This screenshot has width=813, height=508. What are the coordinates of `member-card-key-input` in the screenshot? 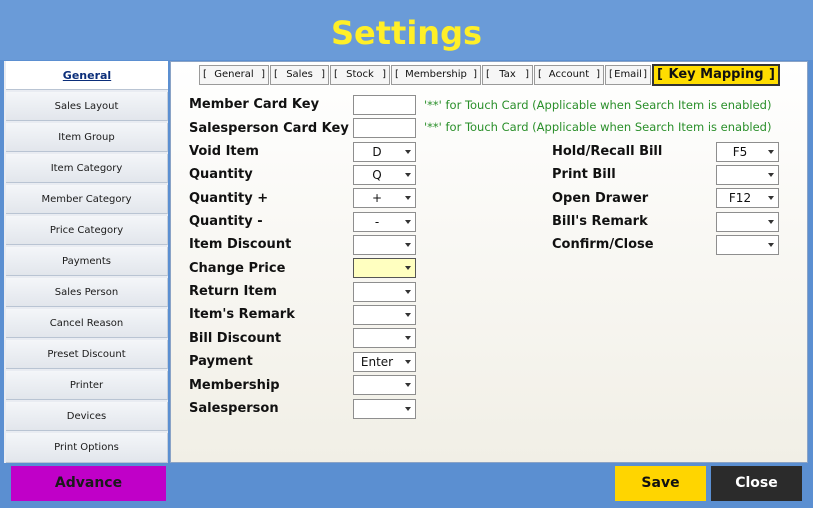 It's located at (384, 105).